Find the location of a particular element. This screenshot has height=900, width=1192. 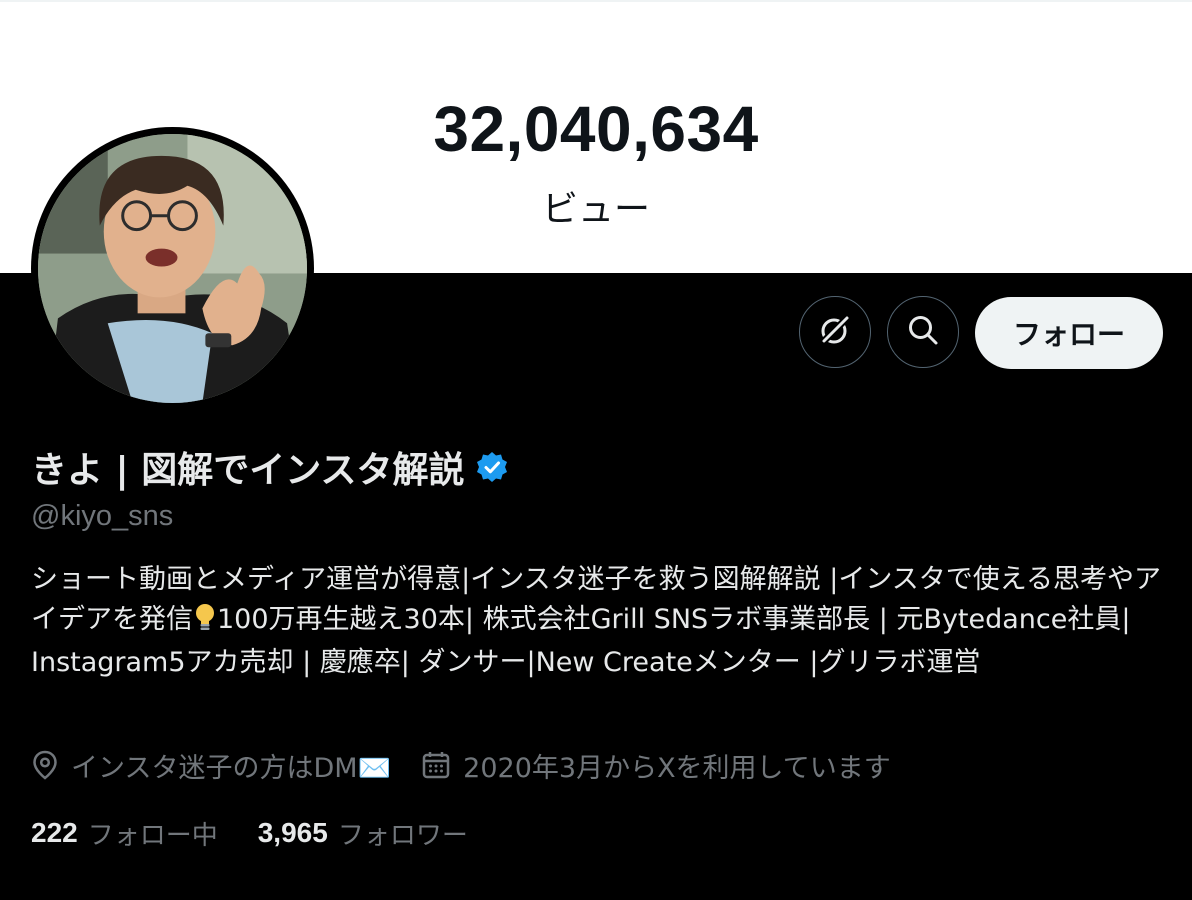

followers-link: 3,965 フォロワー is located at coordinates (363, 833).